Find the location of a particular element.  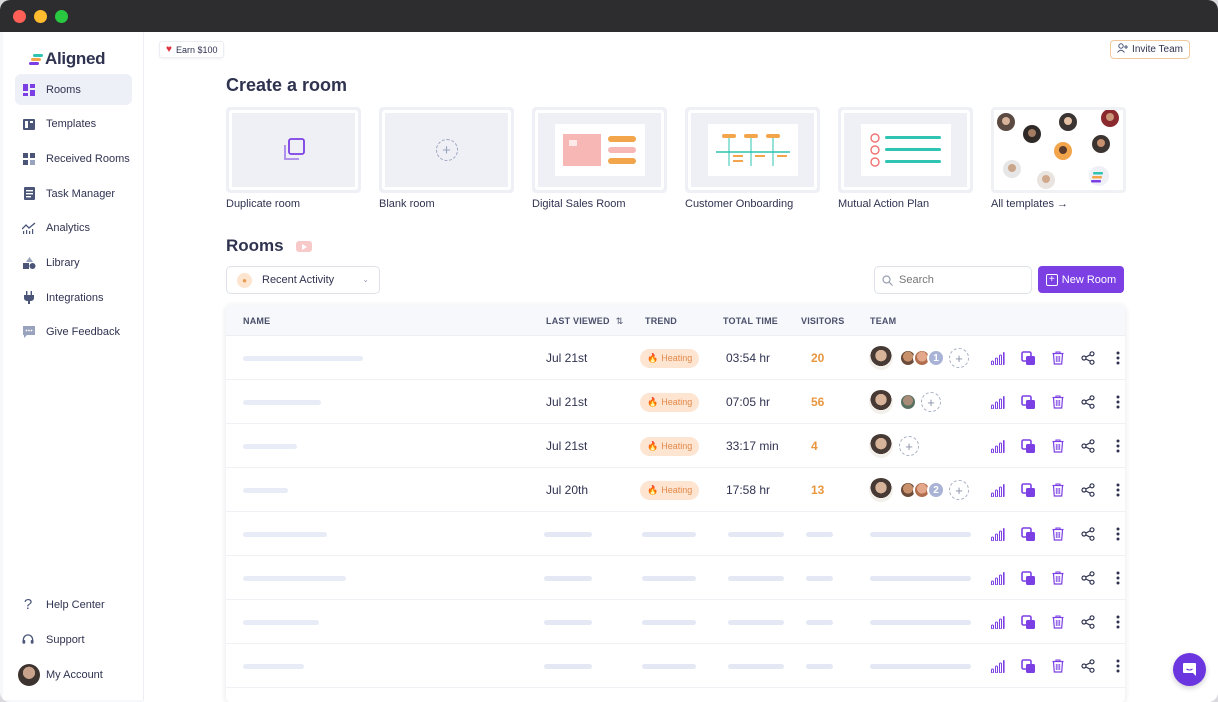

search-box is located at coordinates (953, 280).